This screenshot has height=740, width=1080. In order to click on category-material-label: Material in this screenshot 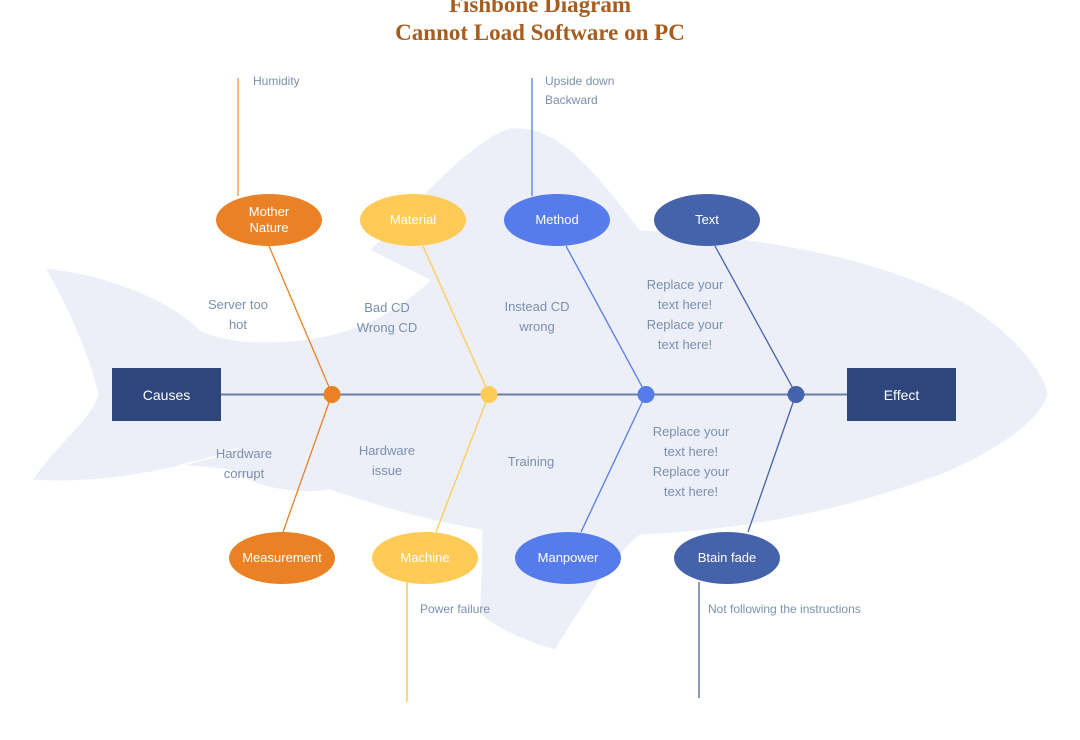, I will do `click(413, 219)`.